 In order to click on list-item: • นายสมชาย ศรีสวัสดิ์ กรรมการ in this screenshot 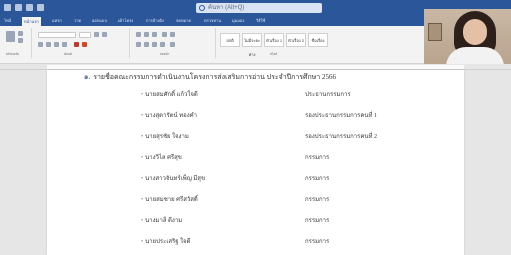, I will do `click(255, 200)`.